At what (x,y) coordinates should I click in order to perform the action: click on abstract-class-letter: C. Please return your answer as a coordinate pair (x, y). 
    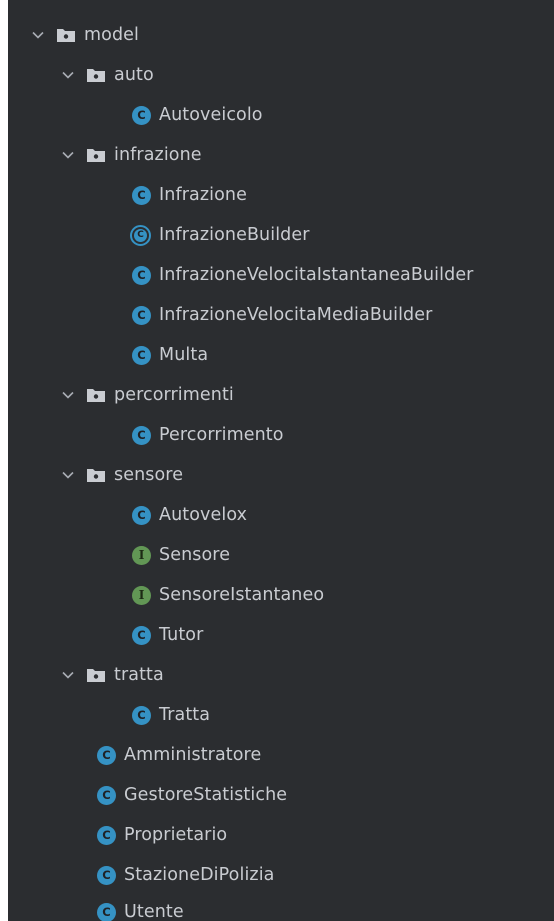
    Looking at the image, I should click on (140, 235).